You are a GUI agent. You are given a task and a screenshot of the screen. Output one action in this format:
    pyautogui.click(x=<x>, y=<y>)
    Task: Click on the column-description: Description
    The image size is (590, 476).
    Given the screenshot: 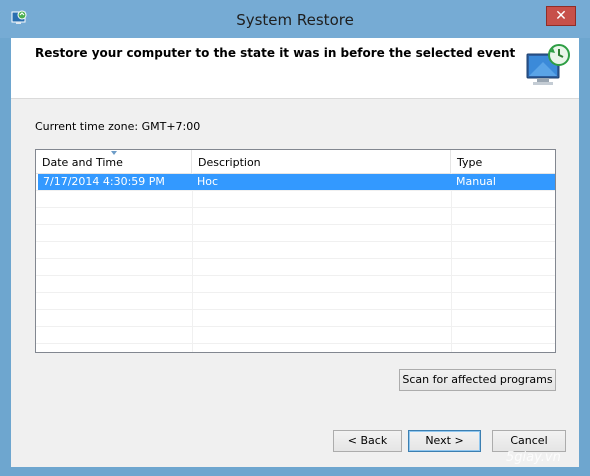 What is the action you would take?
    pyautogui.click(x=321, y=161)
    